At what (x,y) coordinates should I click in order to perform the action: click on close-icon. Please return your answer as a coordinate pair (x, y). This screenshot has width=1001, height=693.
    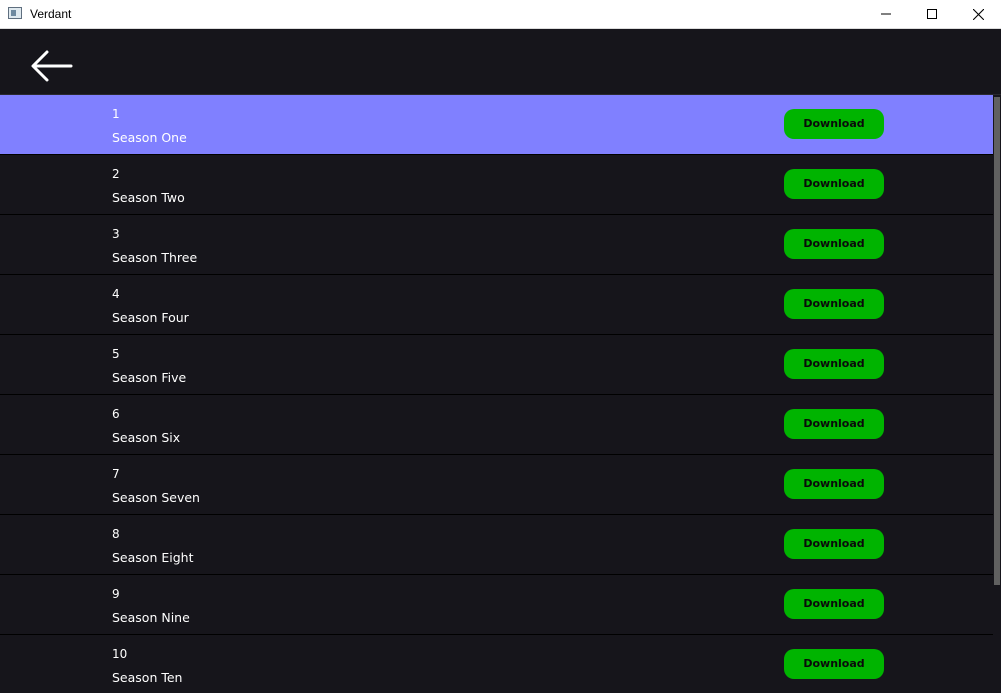
    Looking at the image, I should click on (978, 14).